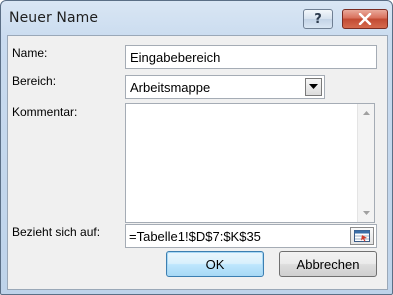  What do you see at coordinates (225, 87) in the screenshot?
I see `scope-select: Arbeitsmappe` at bounding box center [225, 87].